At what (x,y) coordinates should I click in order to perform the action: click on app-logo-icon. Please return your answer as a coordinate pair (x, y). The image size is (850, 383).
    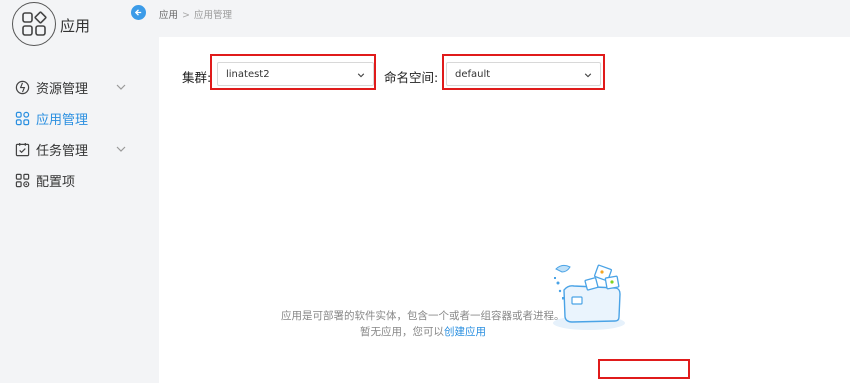
    Looking at the image, I should click on (34, 24).